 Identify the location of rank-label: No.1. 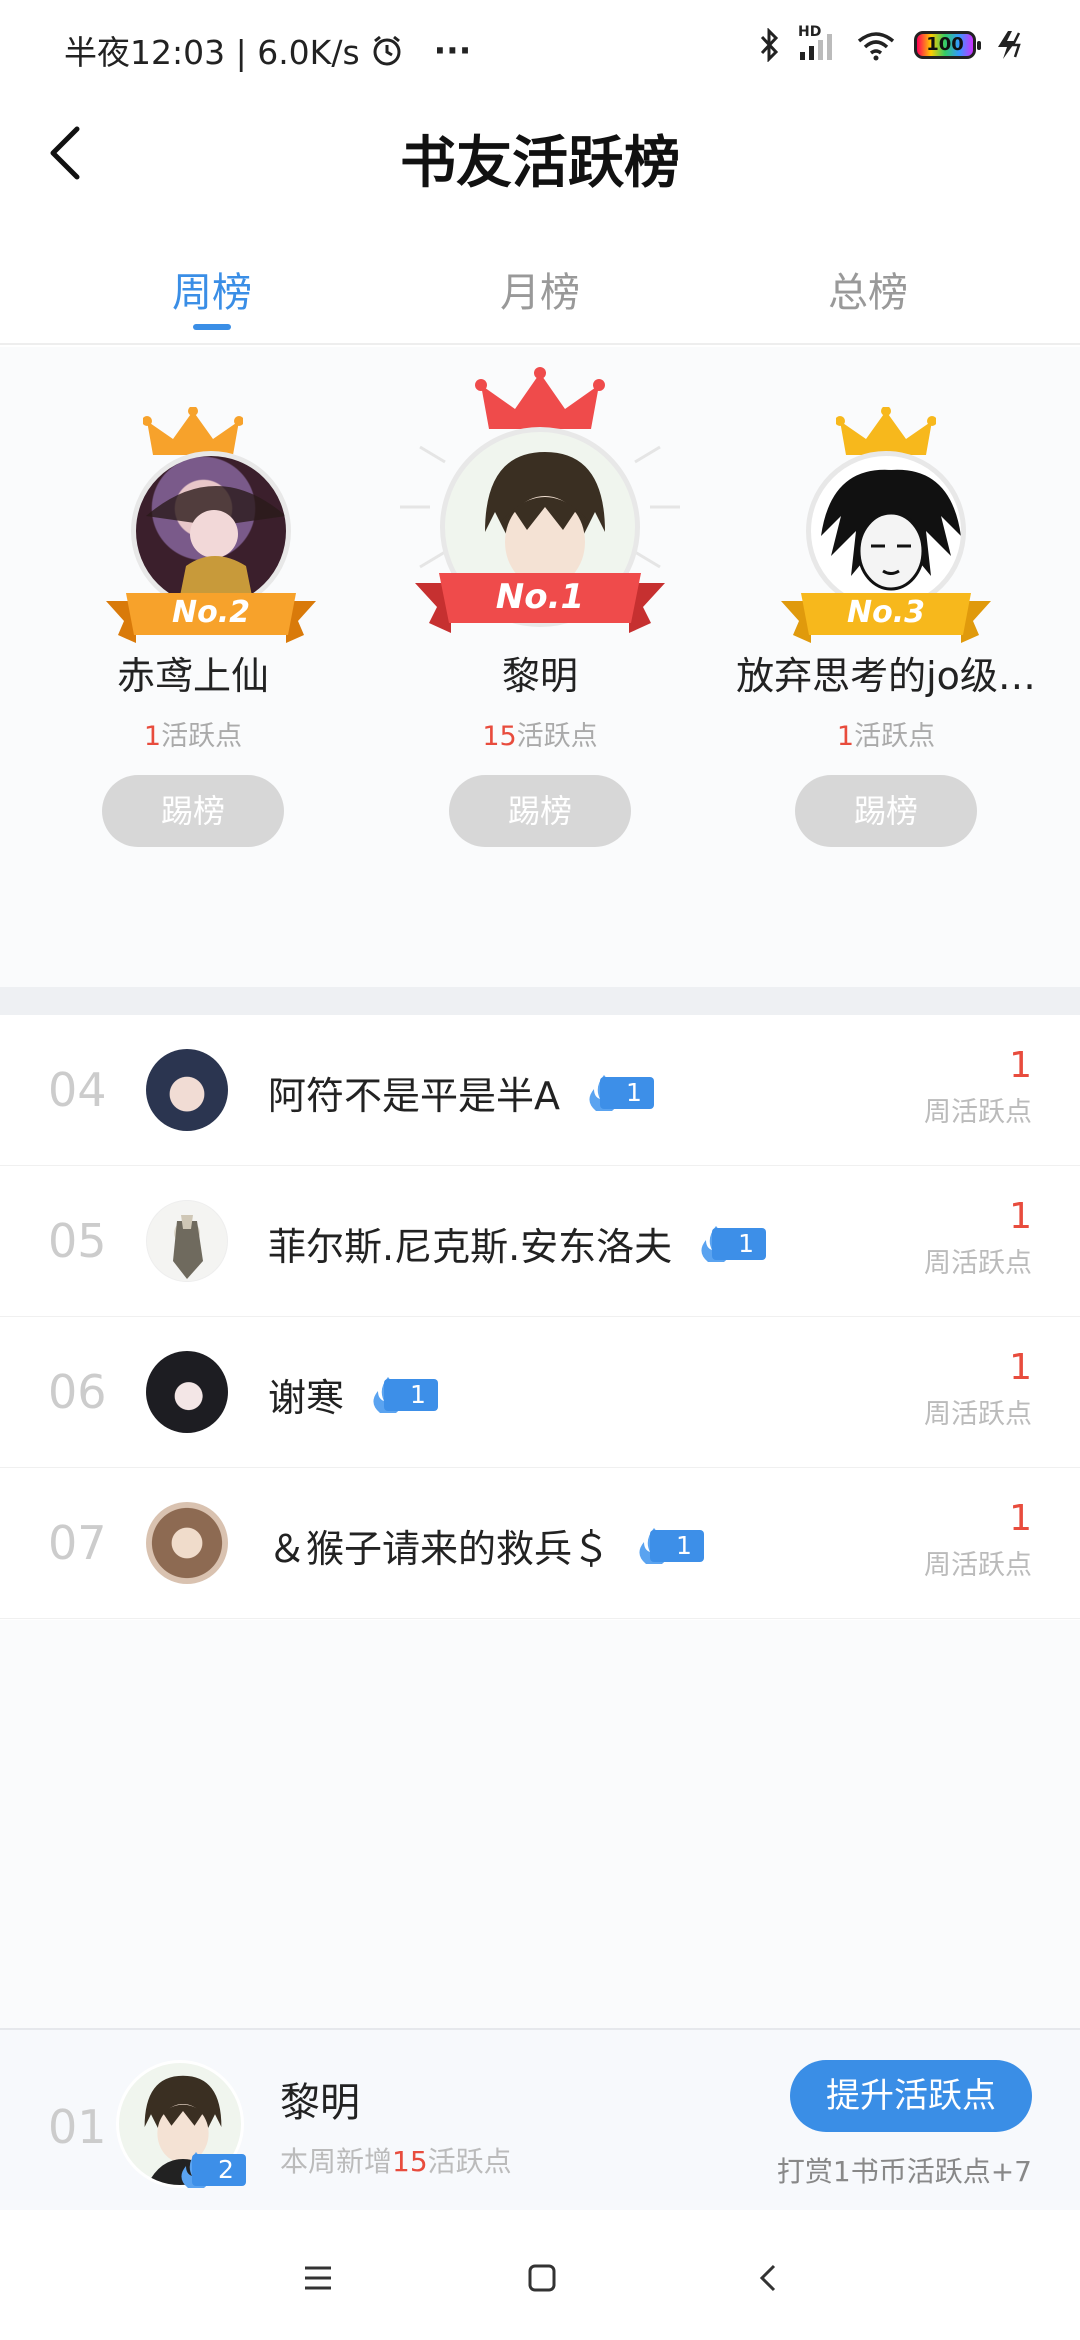
(540, 597).